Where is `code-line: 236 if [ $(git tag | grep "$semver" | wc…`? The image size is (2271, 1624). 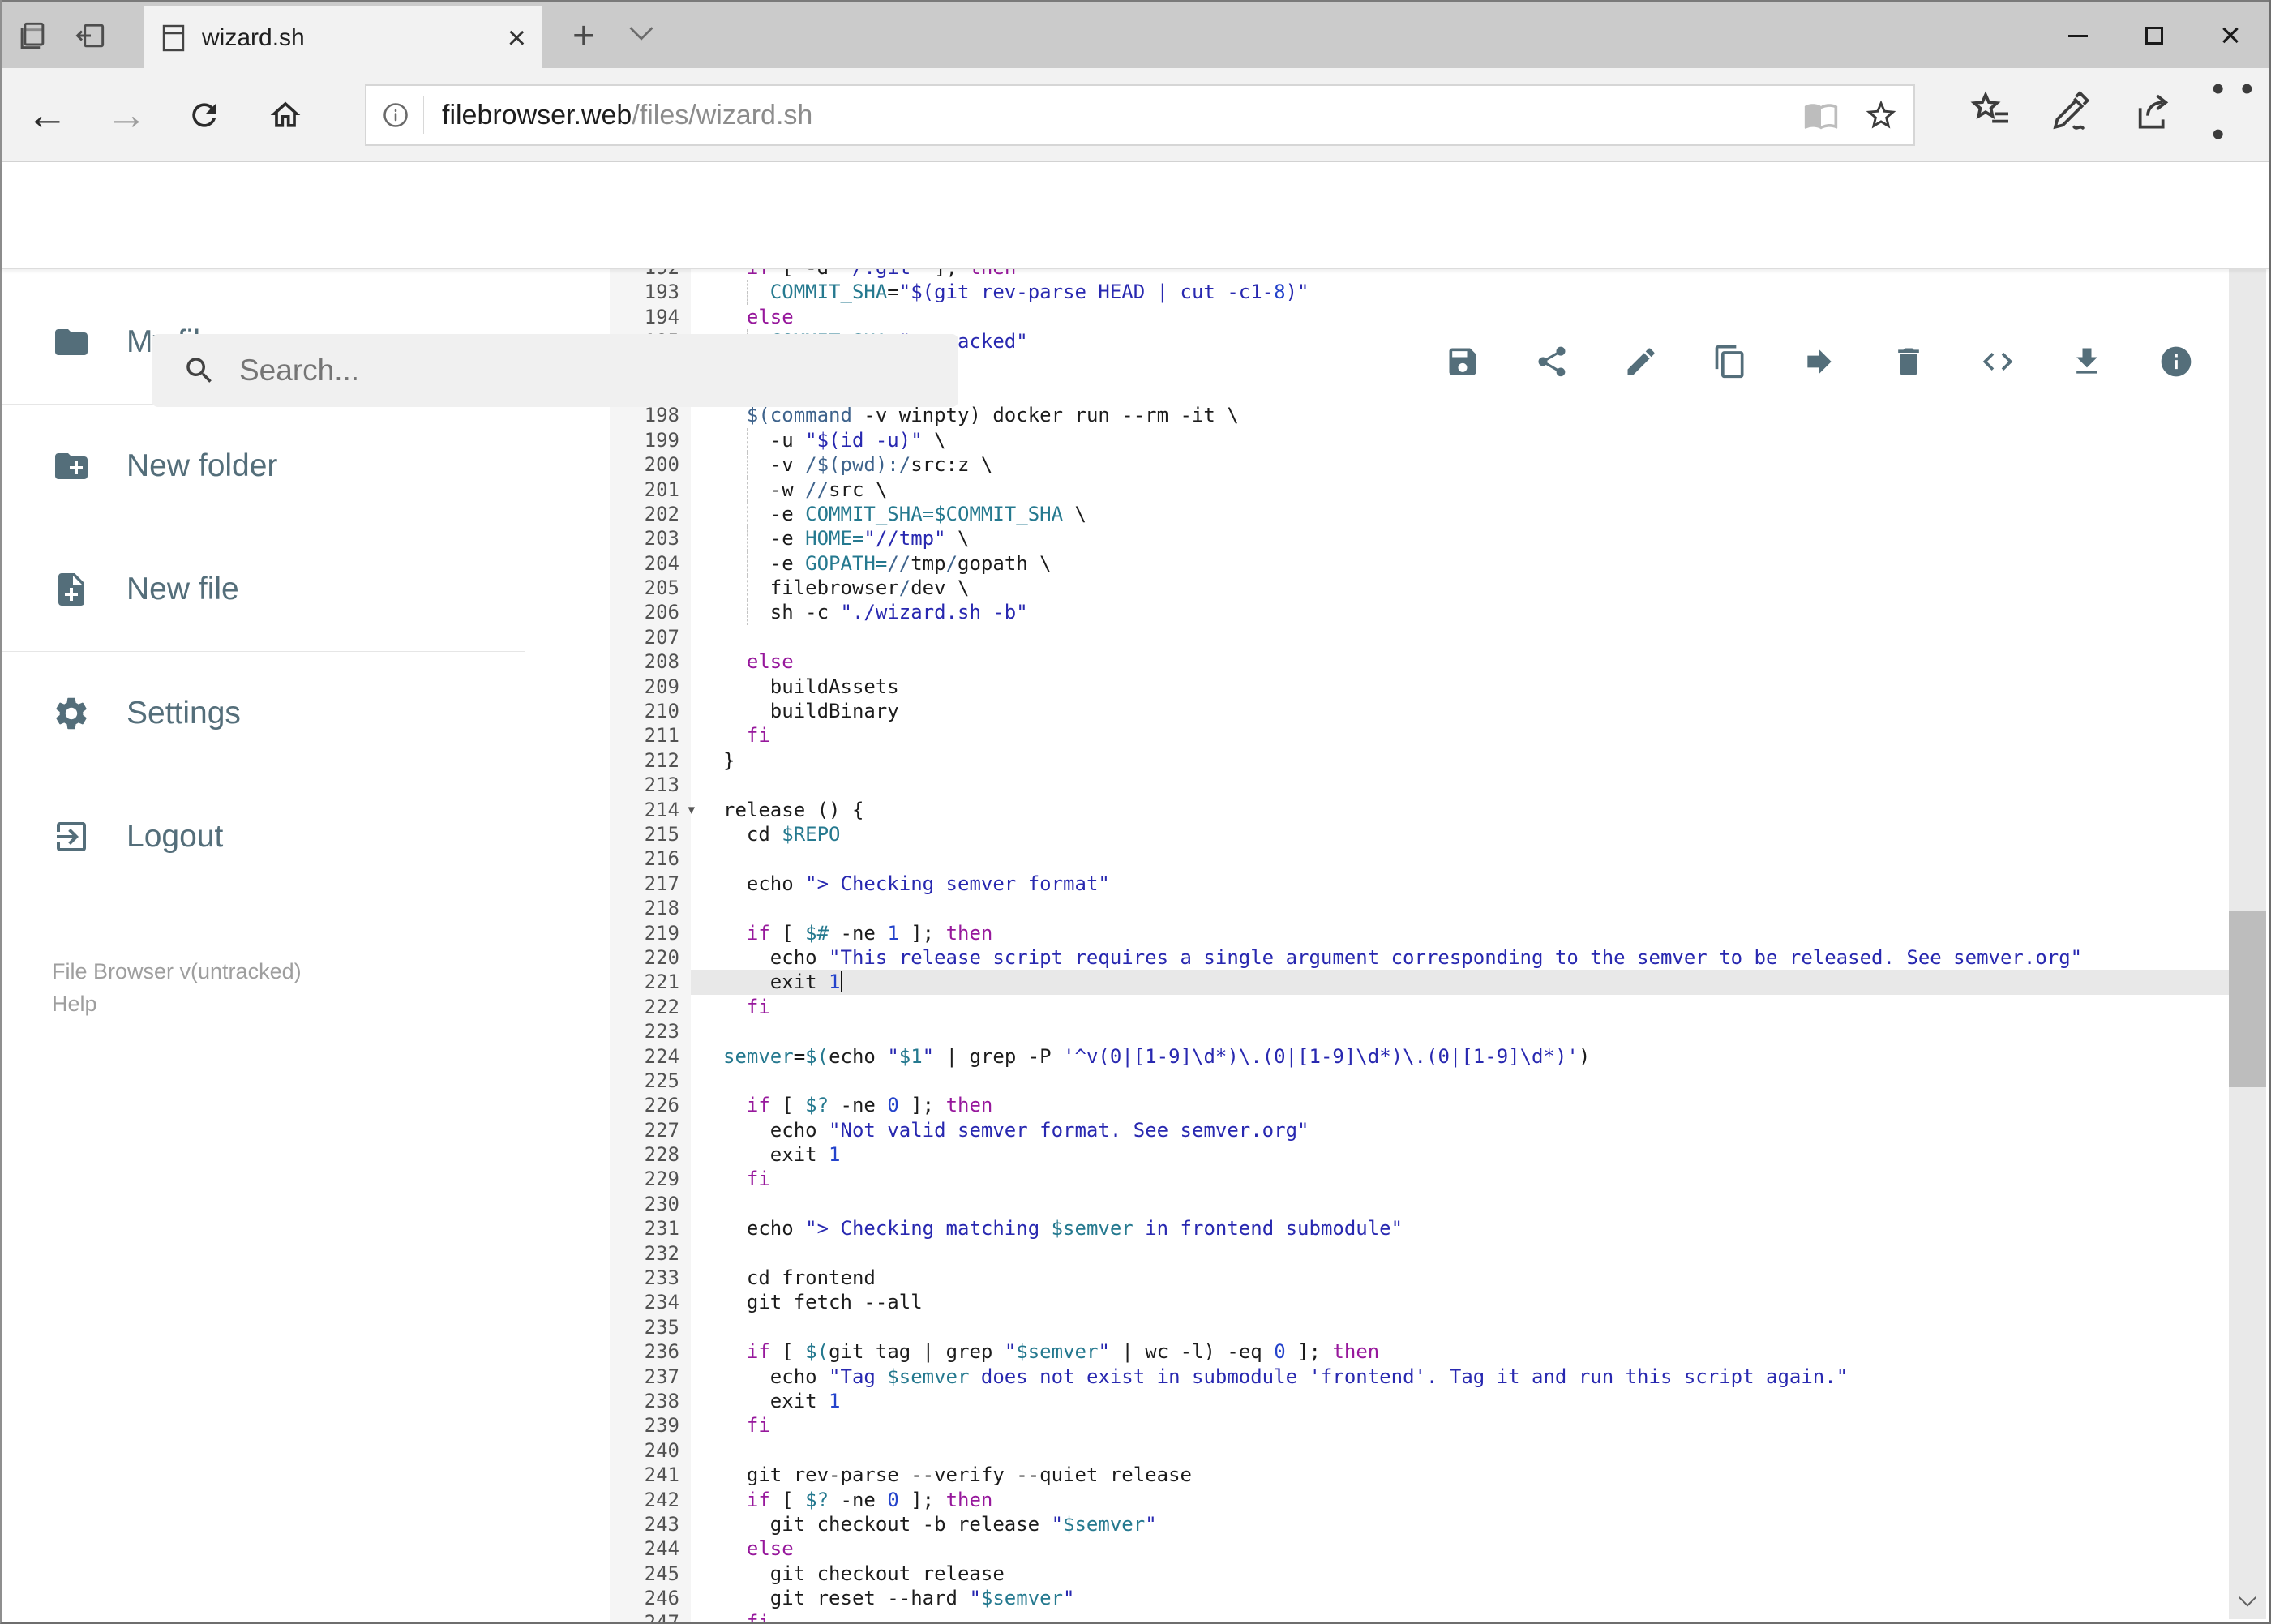 code-line: 236 if [ $(git tag | grep "$semver" | wc… is located at coordinates (1420, 1351).